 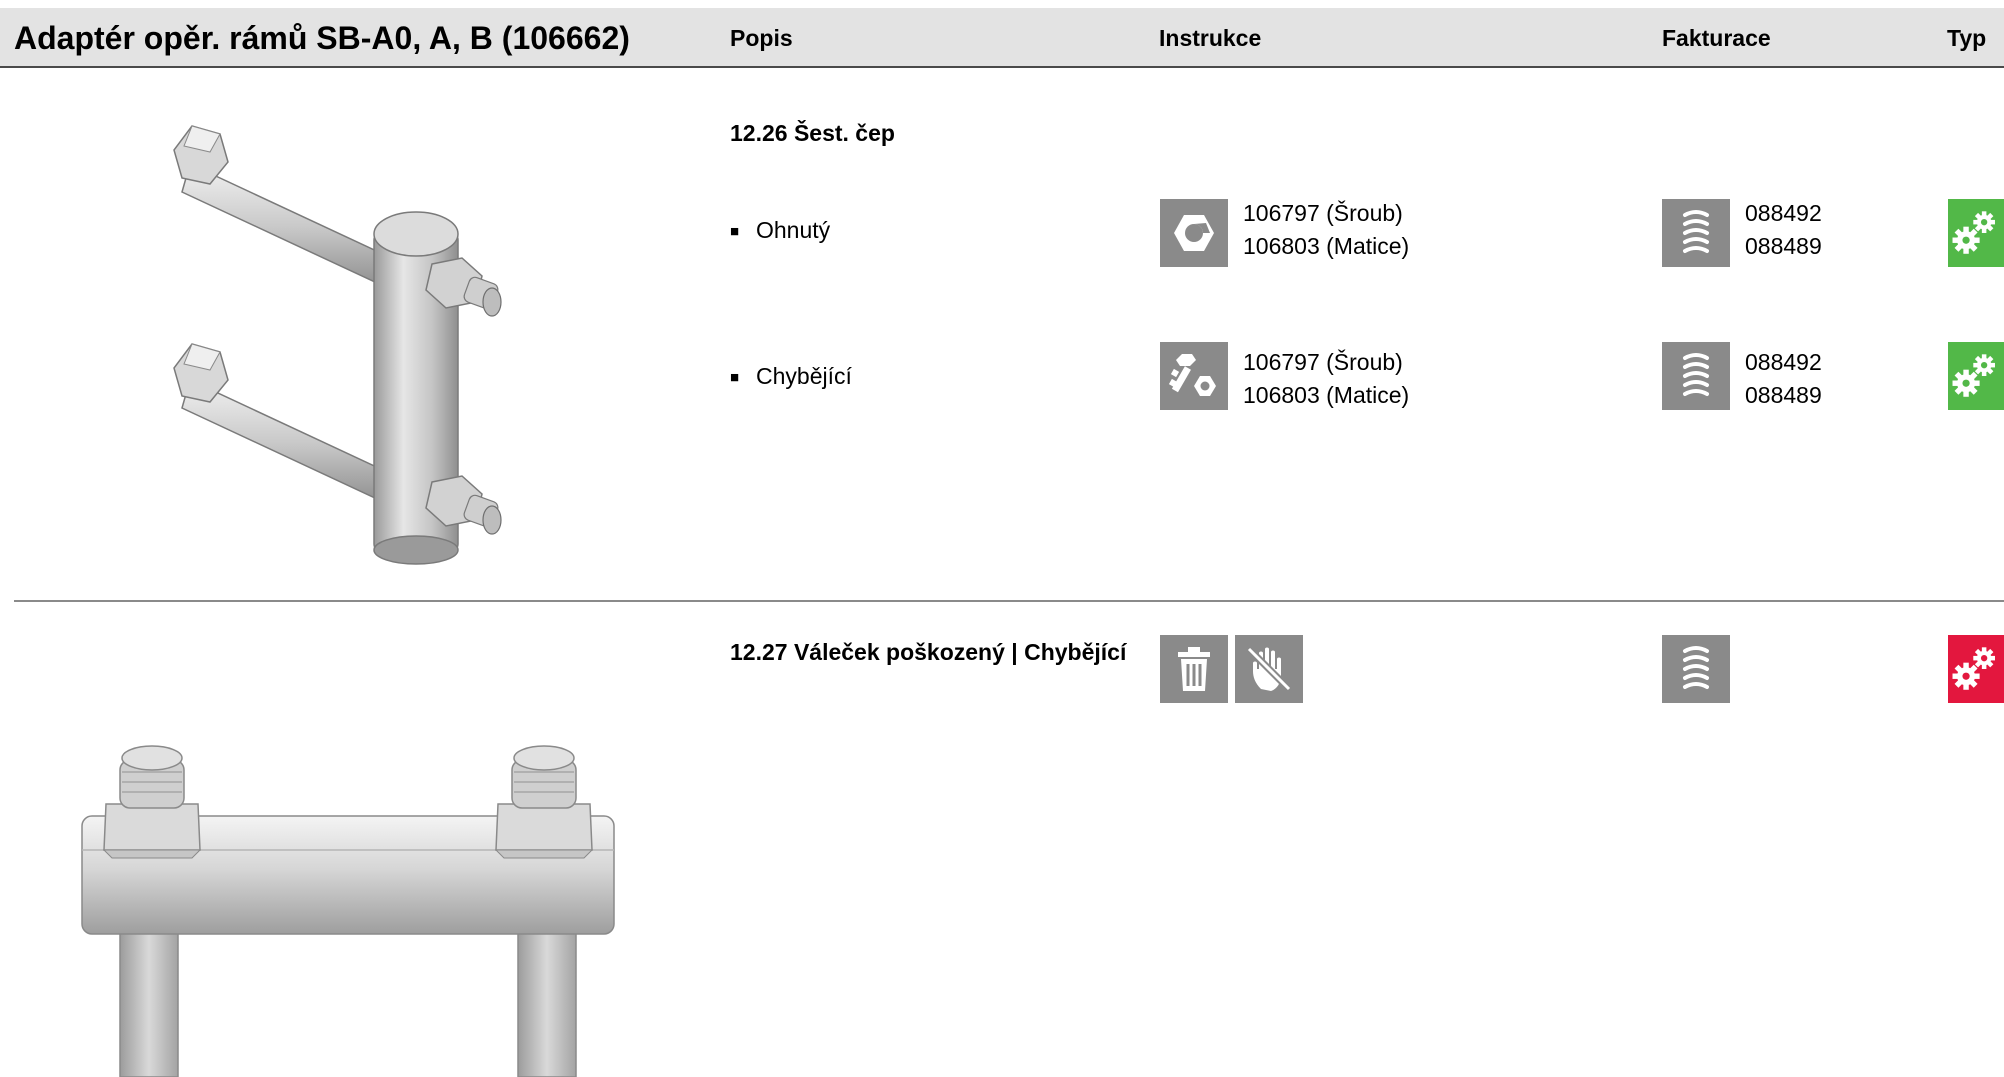 I want to click on roller-adapter-illustration, so click(x=348, y=911).